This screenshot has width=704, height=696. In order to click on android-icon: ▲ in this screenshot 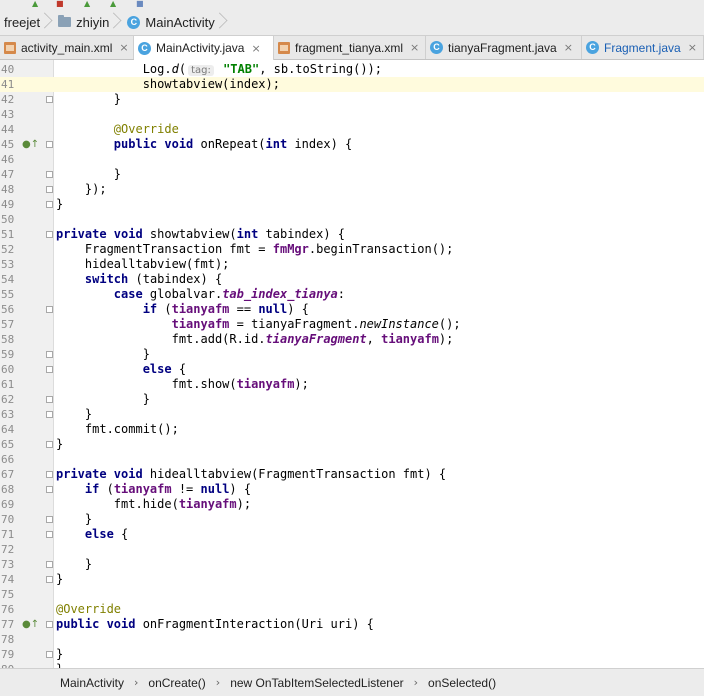, I will do `click(87, 4)`.